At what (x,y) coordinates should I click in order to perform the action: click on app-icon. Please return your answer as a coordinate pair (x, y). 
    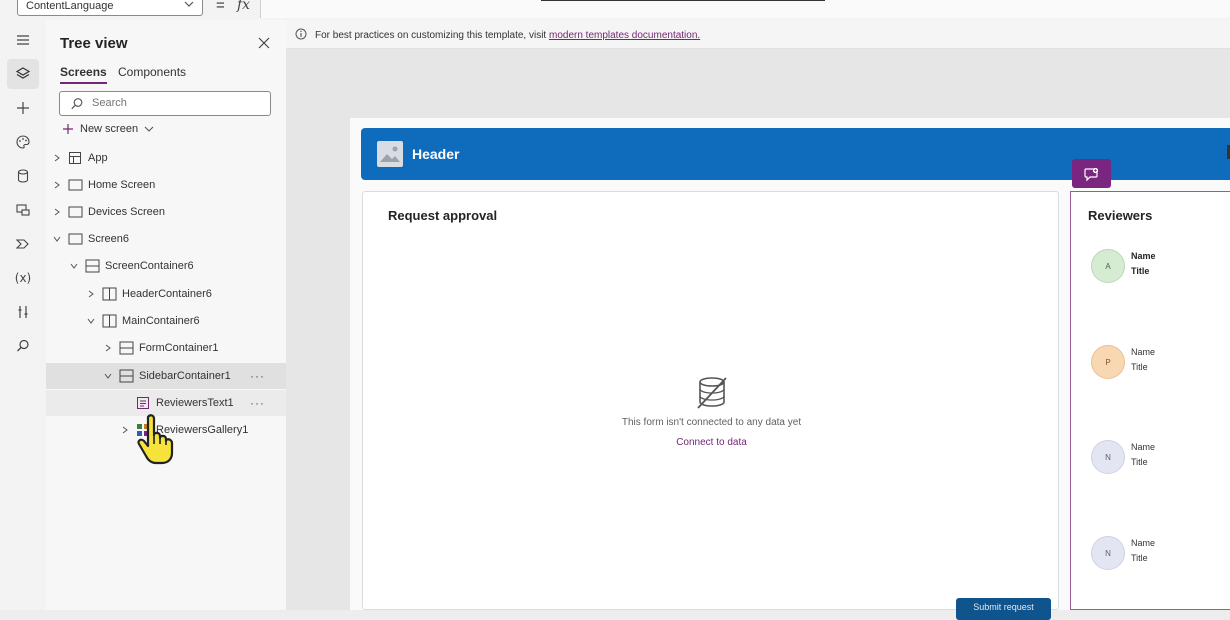
    Looking at the image, I should click on (75, 158).